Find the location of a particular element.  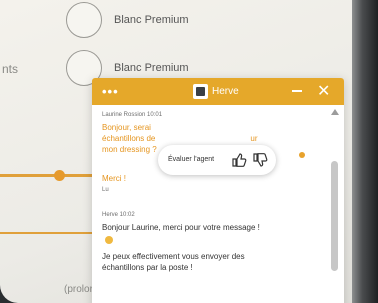

thumbs-down-icon is located at coordinates (260, 160).